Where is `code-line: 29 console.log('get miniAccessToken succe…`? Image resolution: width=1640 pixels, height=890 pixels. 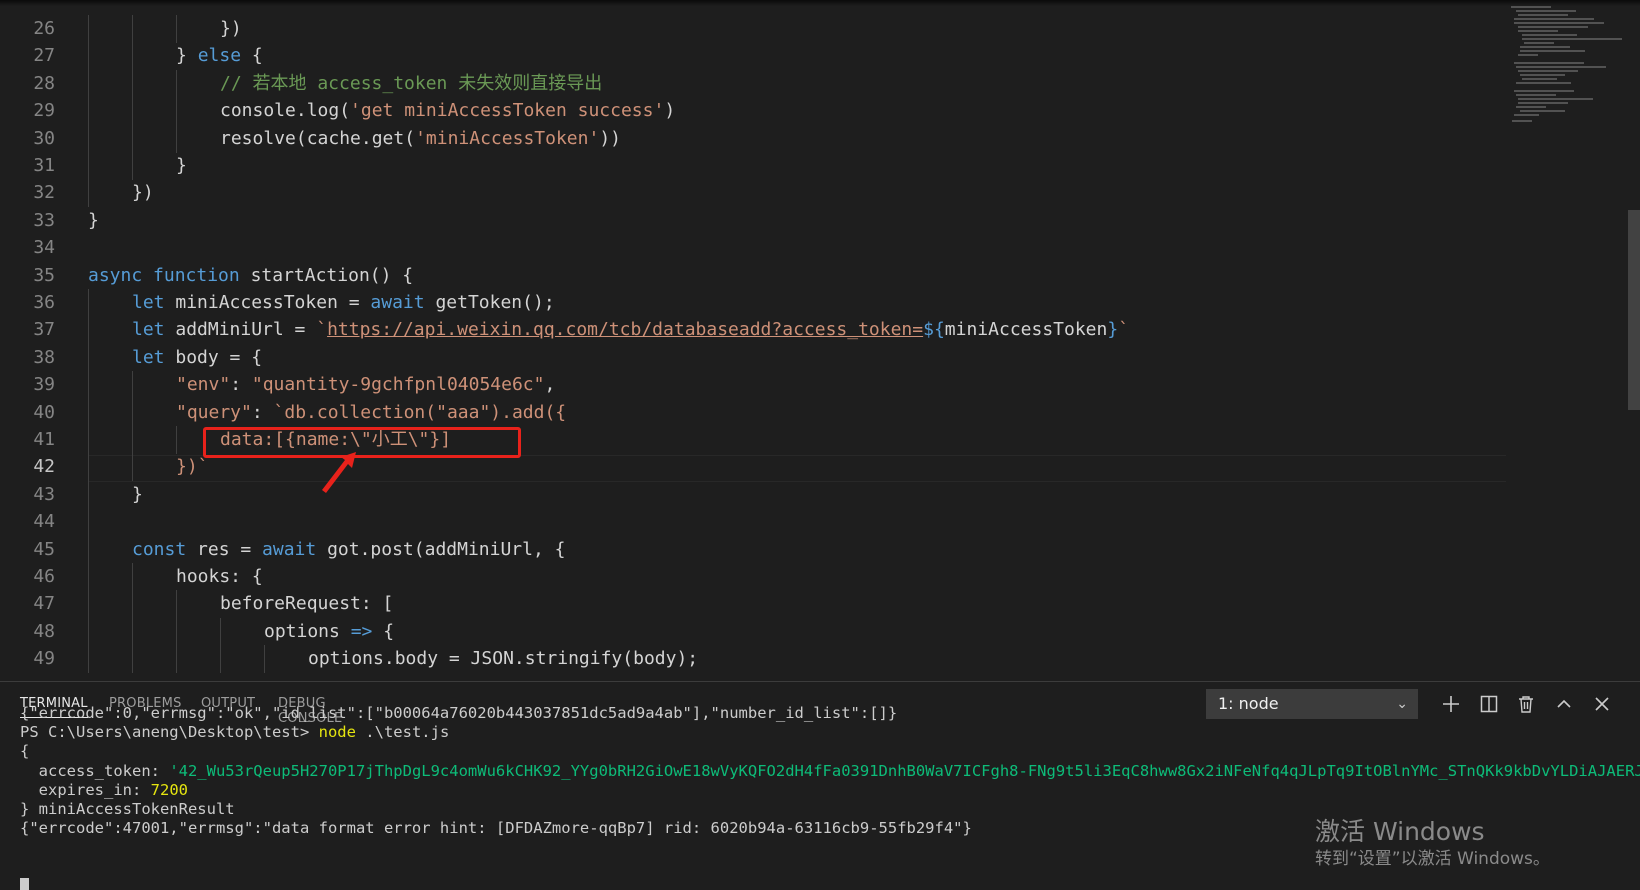 code-line: 29 console.log('get miniAccessToken succe… is located at coordinates (755, 111).